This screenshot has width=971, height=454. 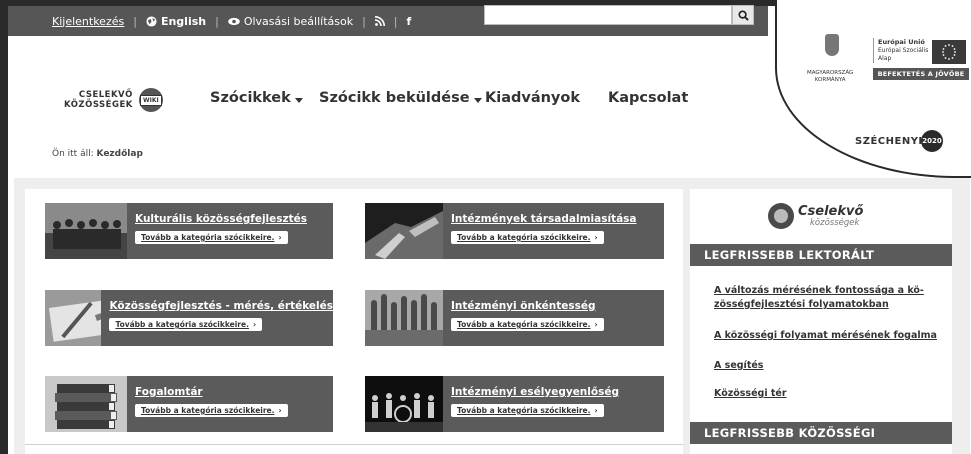 I want to click on hungary-gov-text: MAGYARORSZÁG KORMÁNYA, so click(x=830, y=77).